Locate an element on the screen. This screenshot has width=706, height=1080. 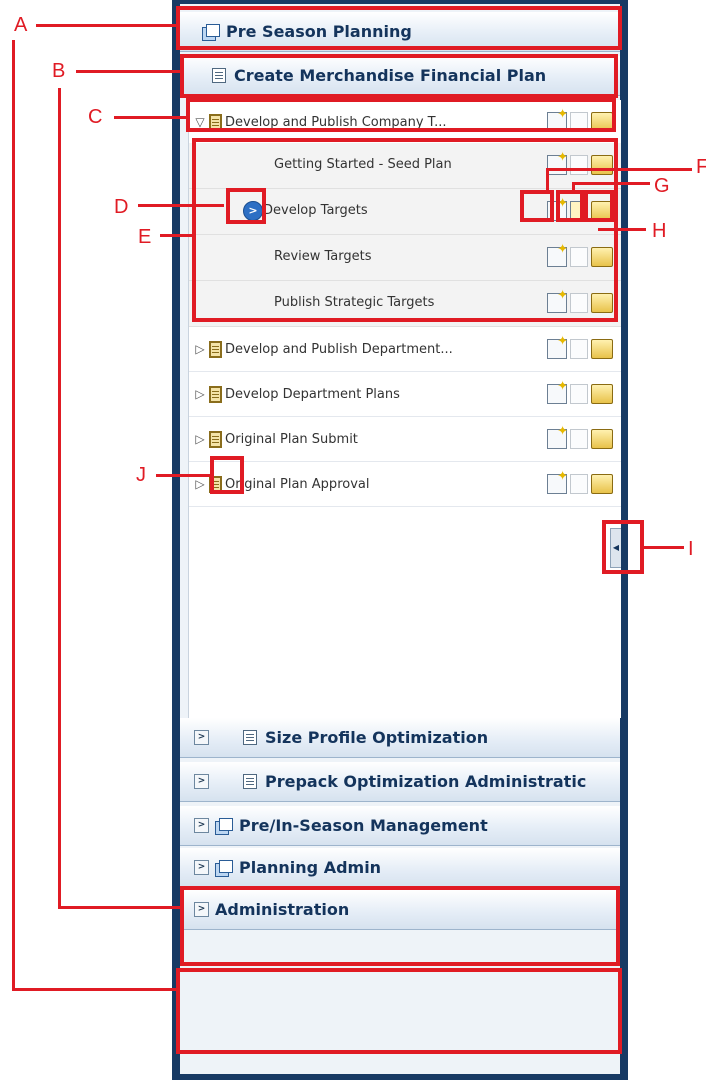
task-pre-in-season-management: > Pre/In-Season Management is located at coordinates (400, 826).